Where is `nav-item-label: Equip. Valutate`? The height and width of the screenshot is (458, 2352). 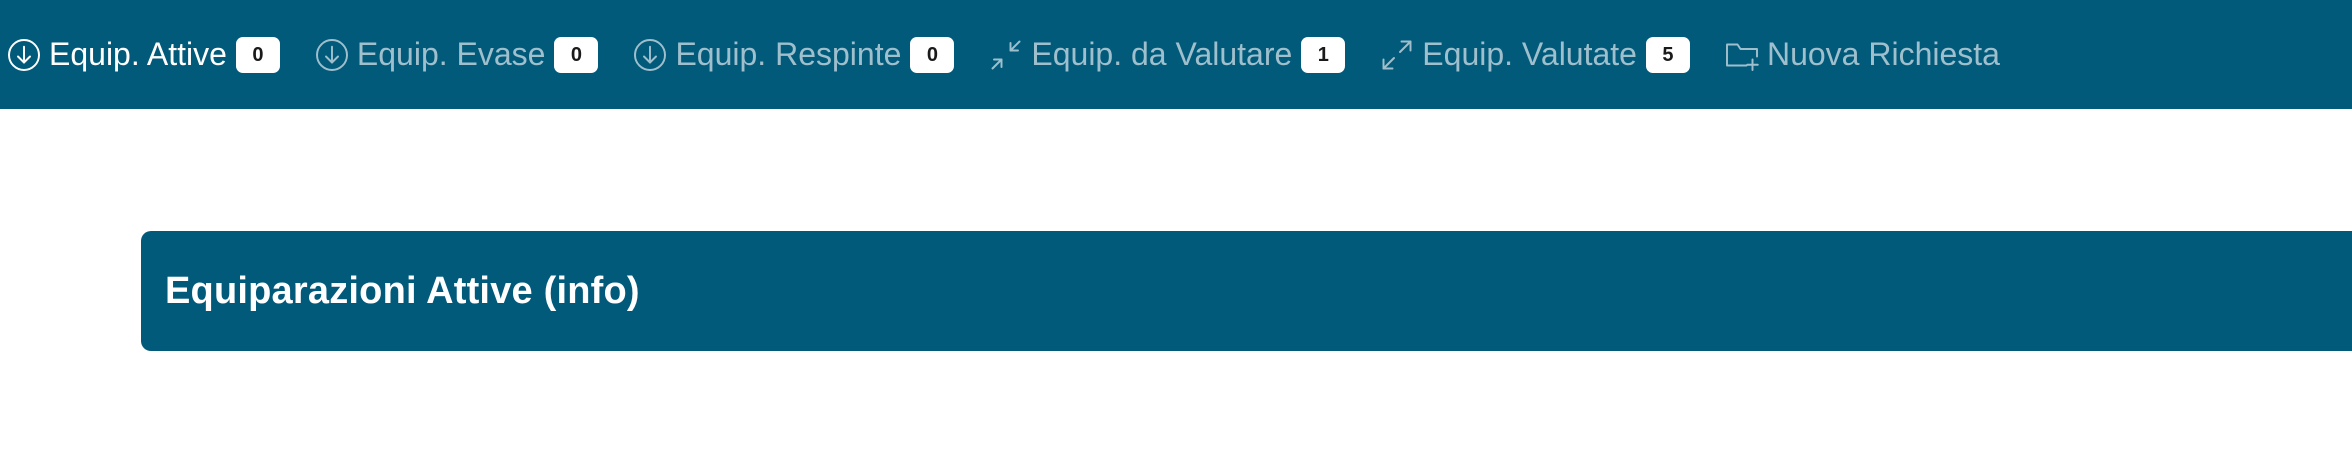 nav-item-label: Equip. Valutate is located at coordinates (1529, 54).